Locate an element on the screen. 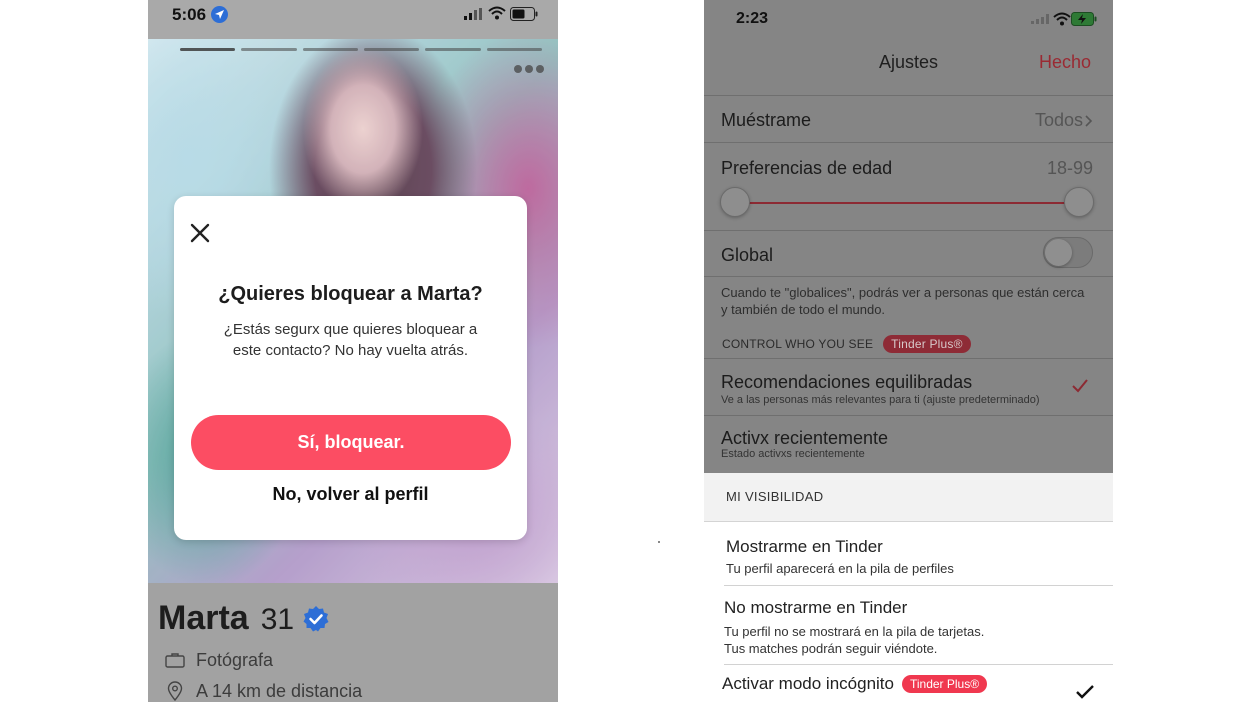 The image size is (1248, 702). status-time: 5:06 is located at coordinates (189, 14).